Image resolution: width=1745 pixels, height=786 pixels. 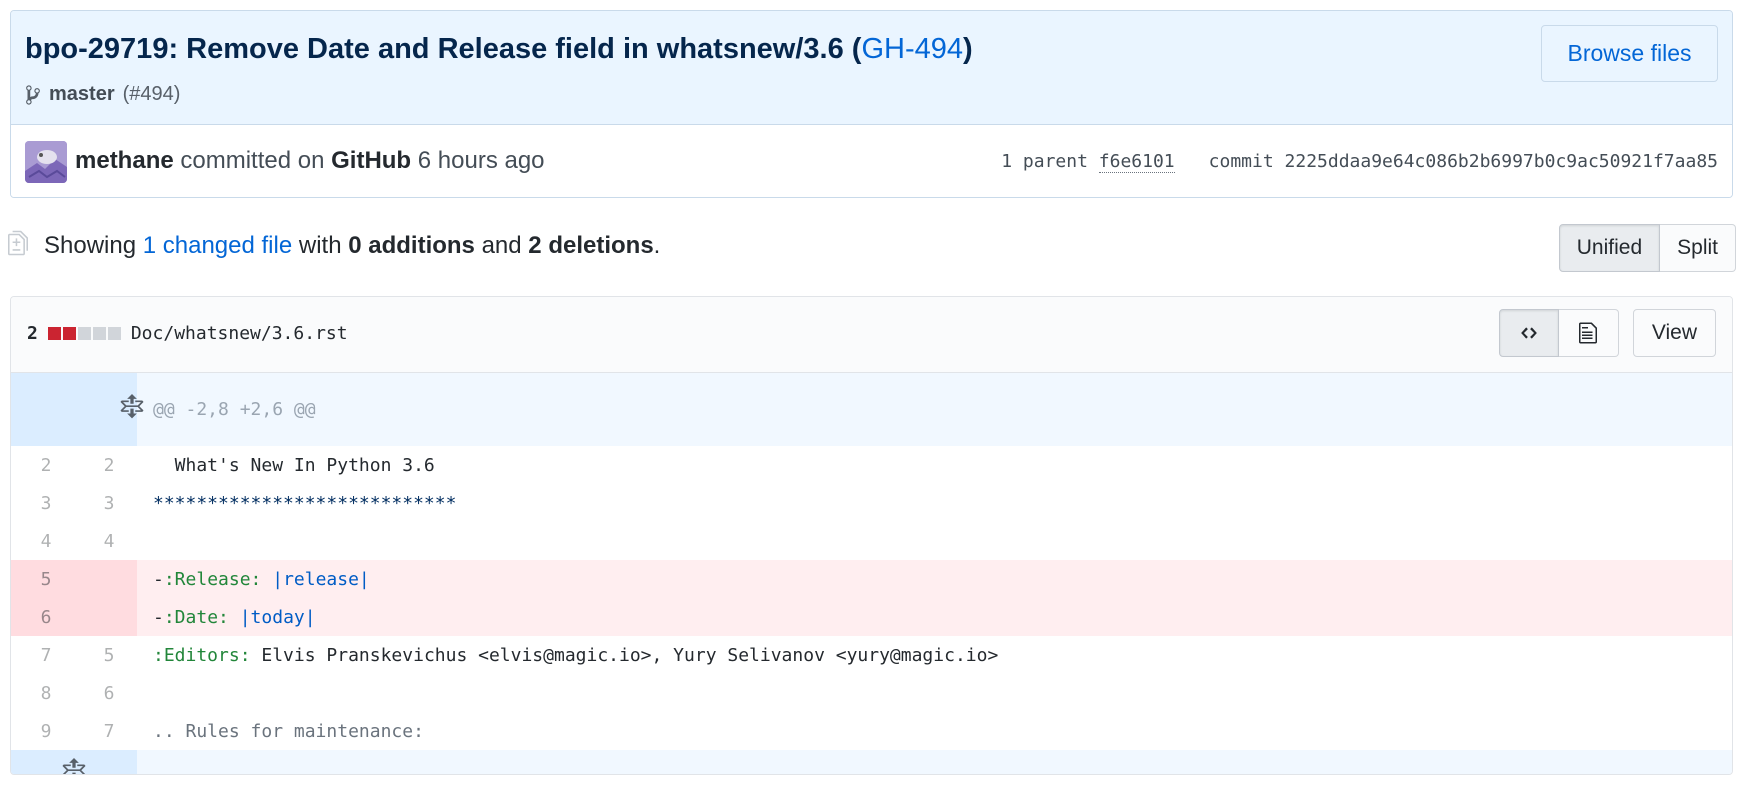 I want to click on file-view-toggle, so click(x=1558, y=333).